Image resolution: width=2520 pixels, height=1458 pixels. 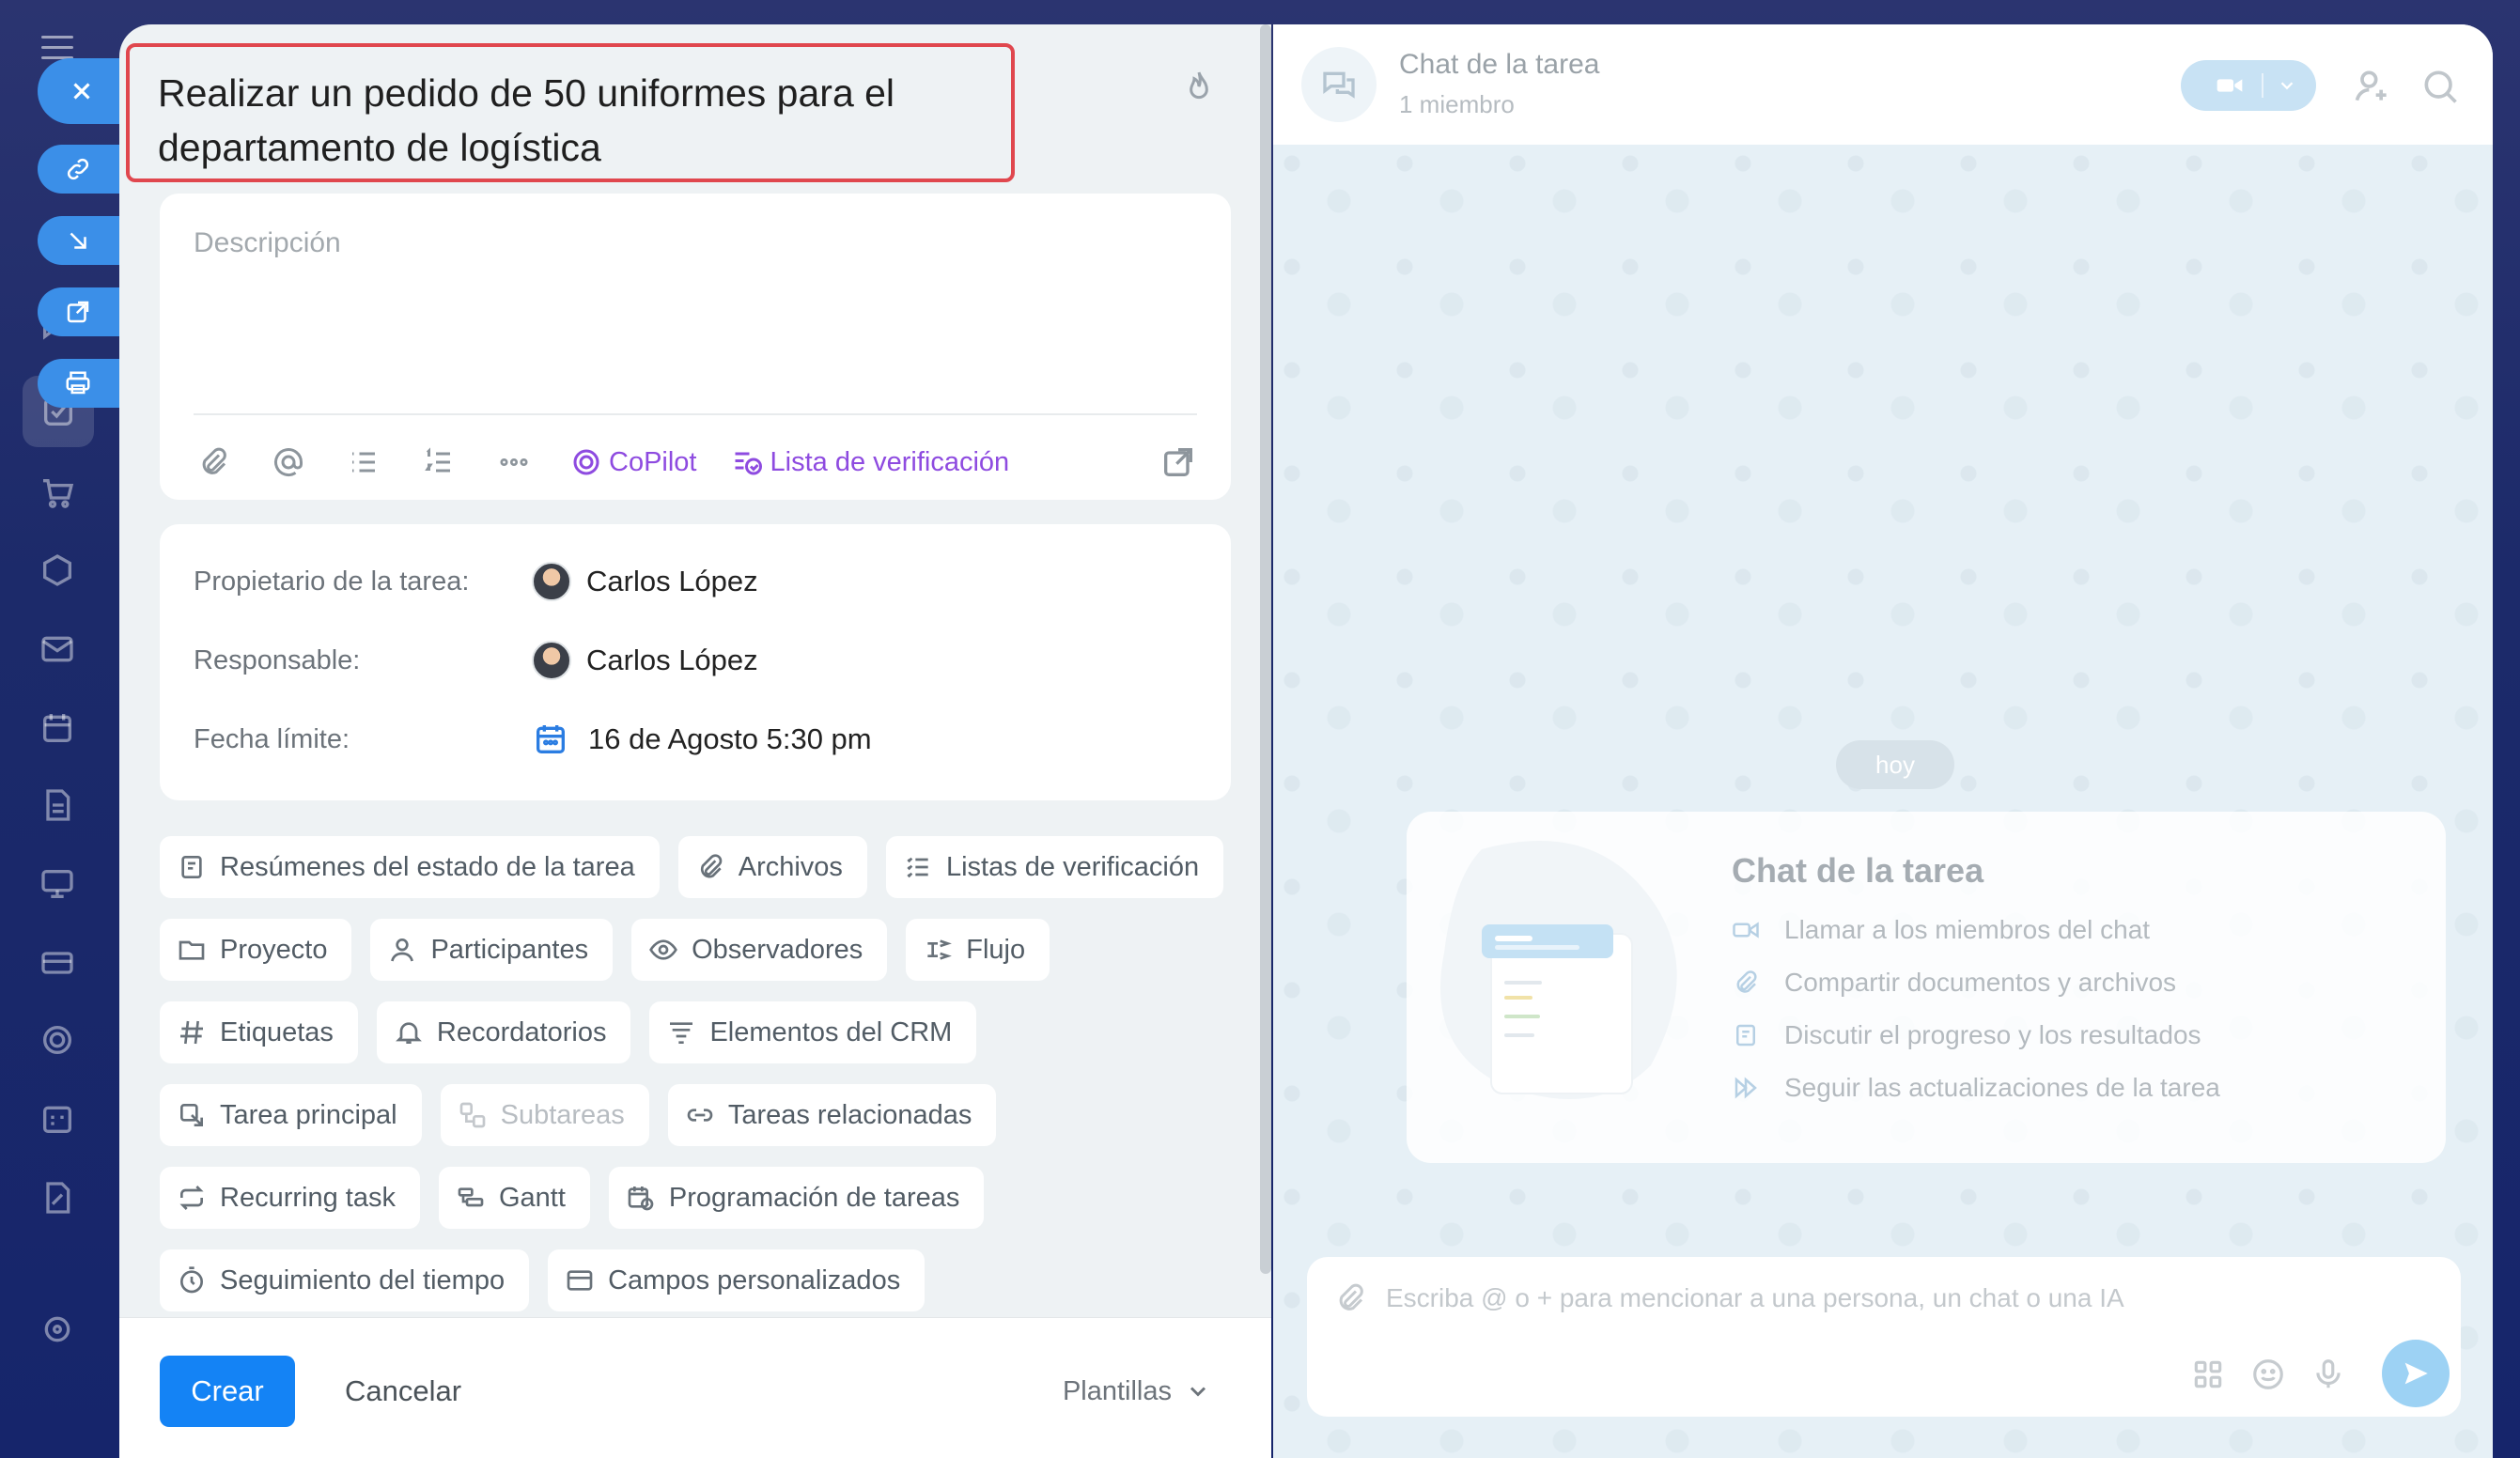 What do you see at coordinates (57, 884) in the screenshot?
I see `presentation-icon` at bounding box center [57, 884].